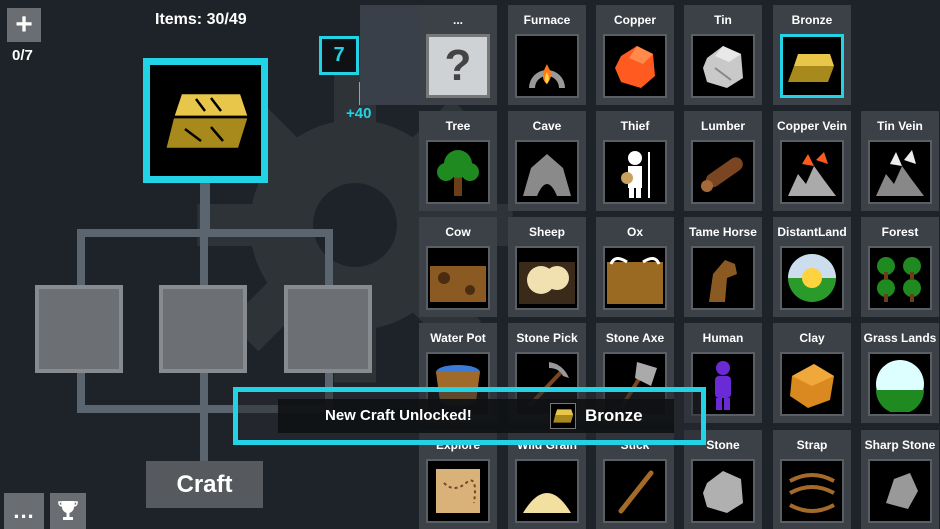 The width and height of the screenshot is (940, 529). I want to click on item-tile: Sharp Stone, so click(900, 479).